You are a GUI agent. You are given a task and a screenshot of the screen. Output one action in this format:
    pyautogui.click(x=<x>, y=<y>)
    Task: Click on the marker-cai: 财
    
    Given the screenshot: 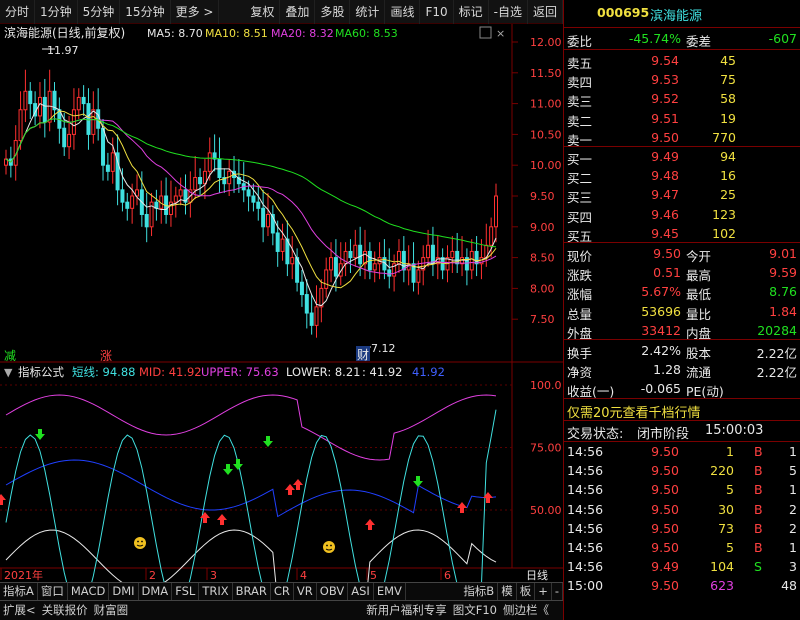 What is the action you would take?
    pyautogui.click(x=363, y=355)
    